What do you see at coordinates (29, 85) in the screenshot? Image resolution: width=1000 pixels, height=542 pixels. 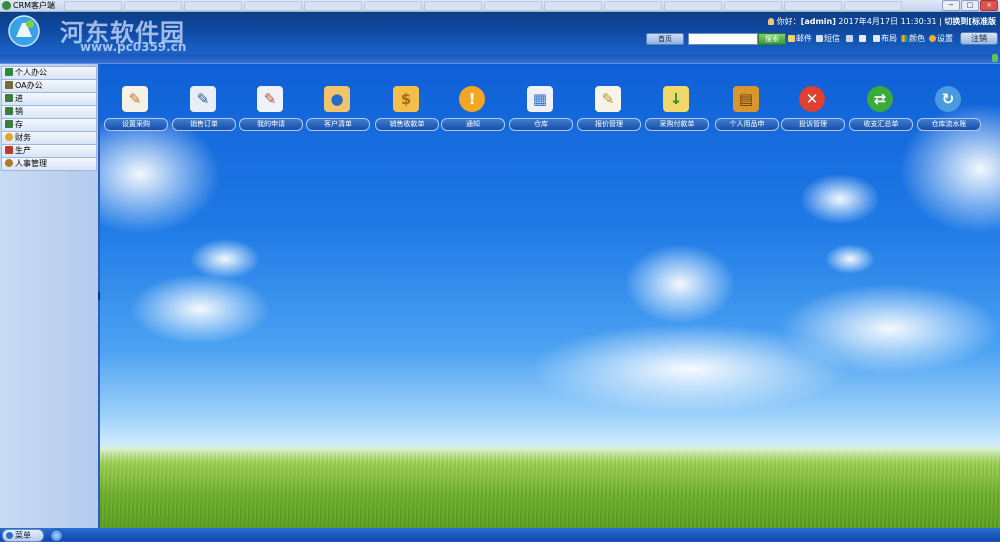 I see `sidebar-item-label: OA办公` at bounding box center [29, 85].